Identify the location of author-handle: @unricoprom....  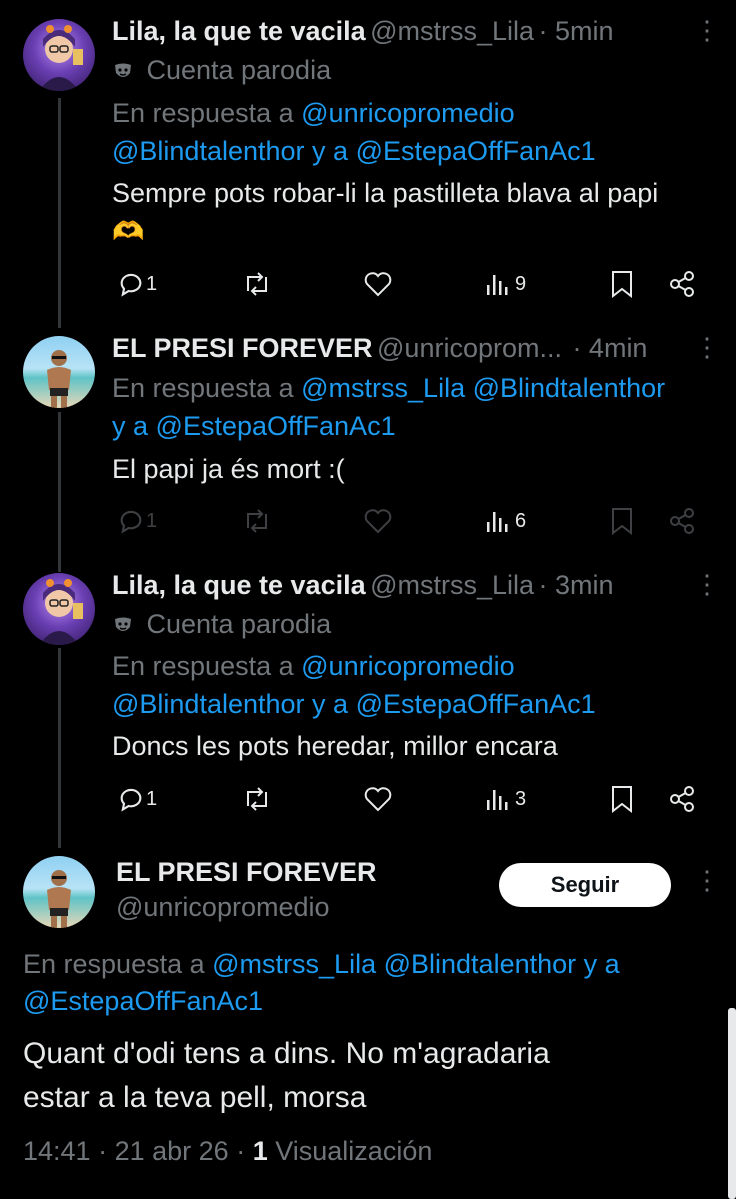
(469, 348).